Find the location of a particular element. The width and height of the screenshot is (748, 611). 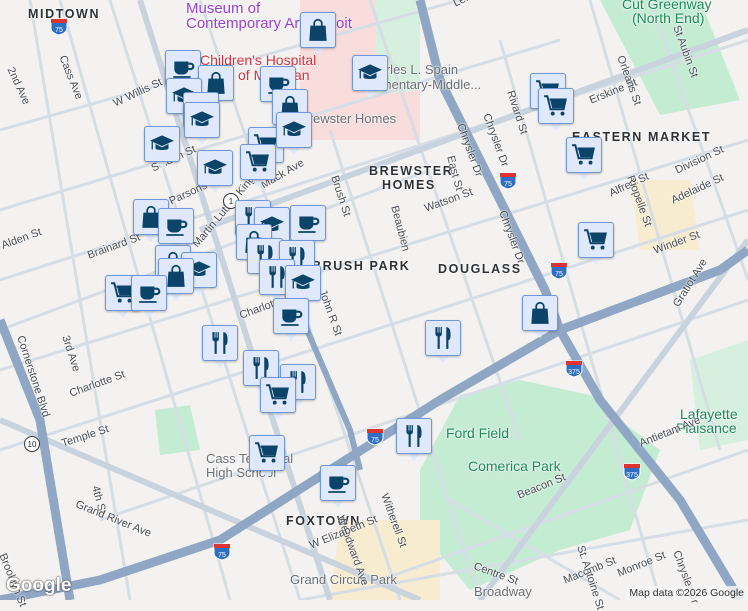

route-shield-m10: 10 is located at coordinates (33, 444).